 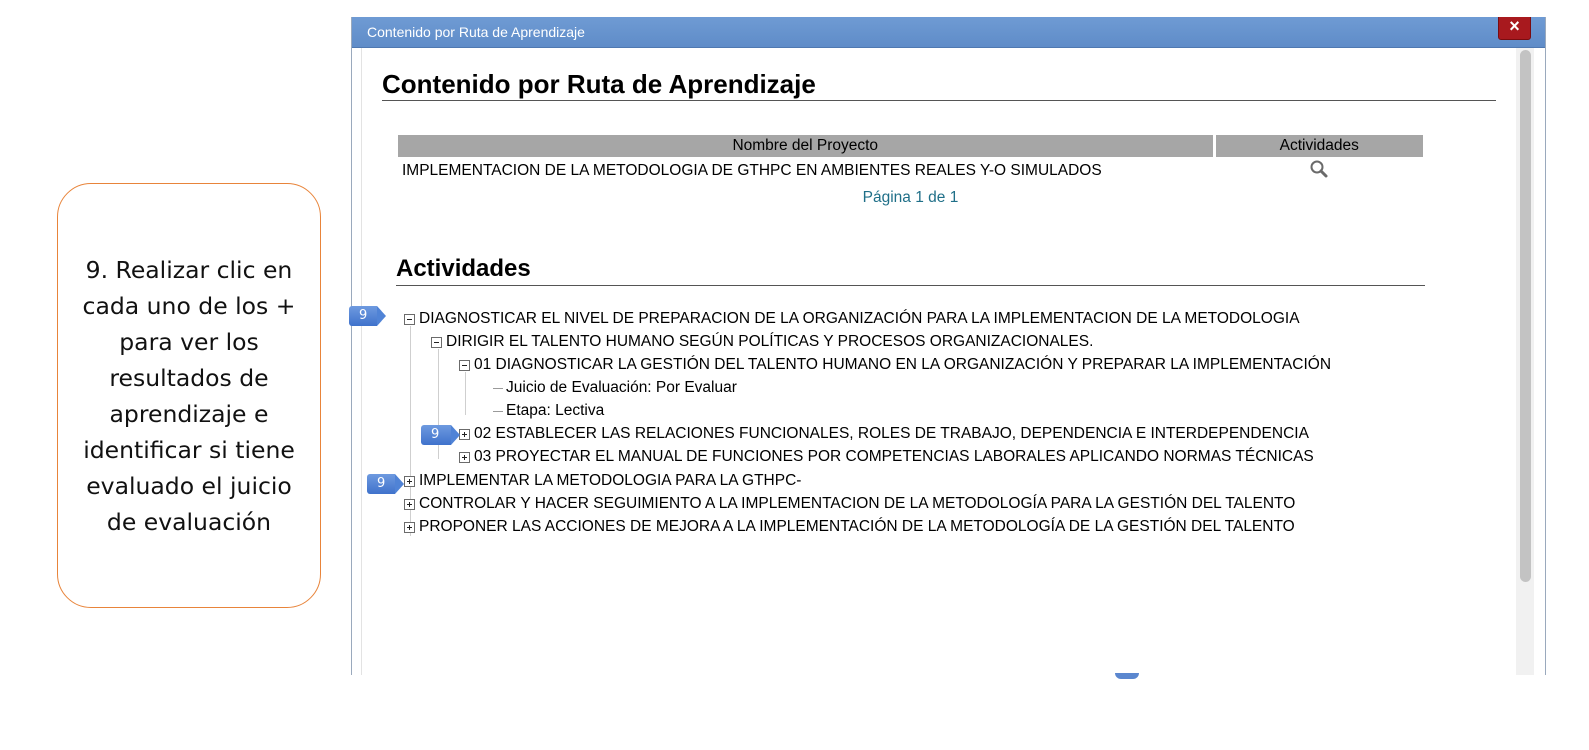 I want to click on stage-label: Etapa: Lectiva, so click(x=555, y=410).